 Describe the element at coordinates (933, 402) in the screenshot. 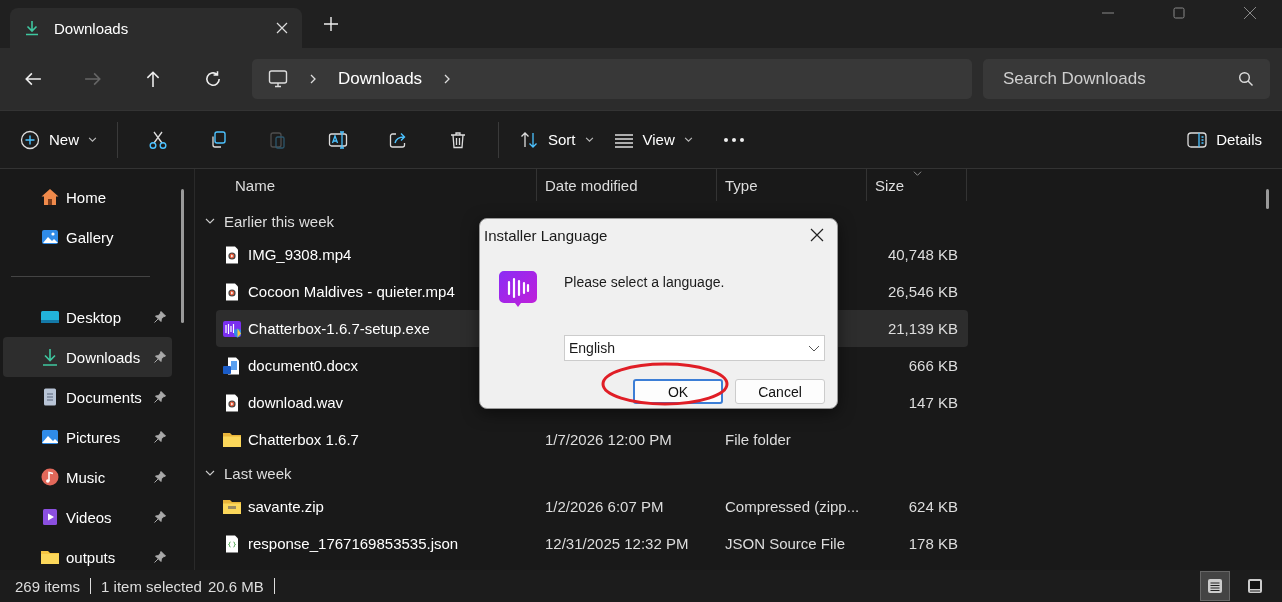

I see `file-size: 147 KB` at that location.